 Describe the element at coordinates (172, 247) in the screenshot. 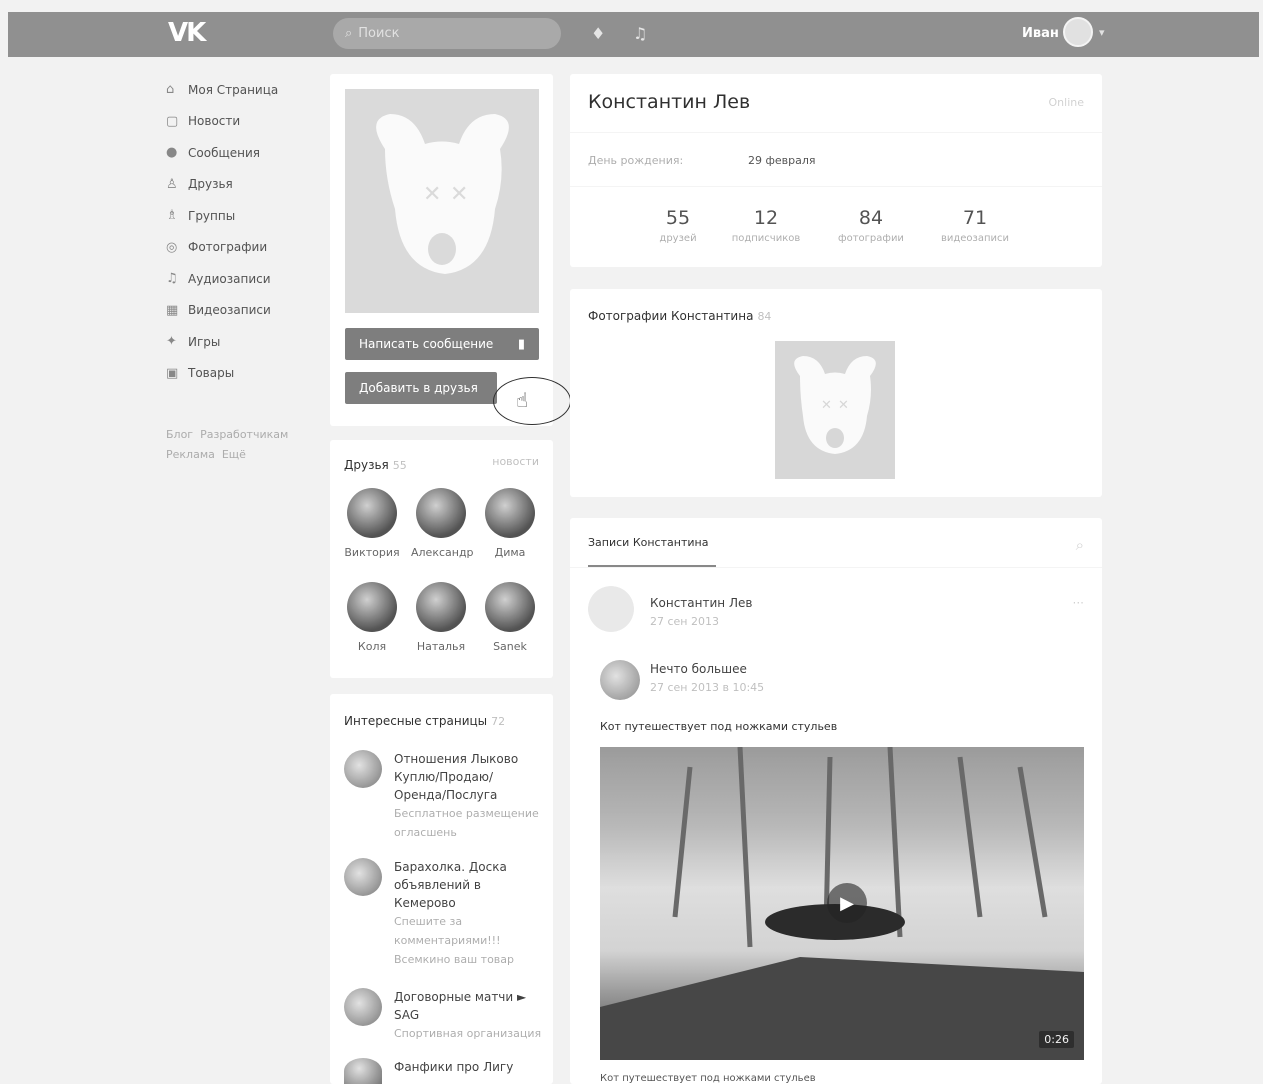

I see `photo-icon: ◎` at that location.